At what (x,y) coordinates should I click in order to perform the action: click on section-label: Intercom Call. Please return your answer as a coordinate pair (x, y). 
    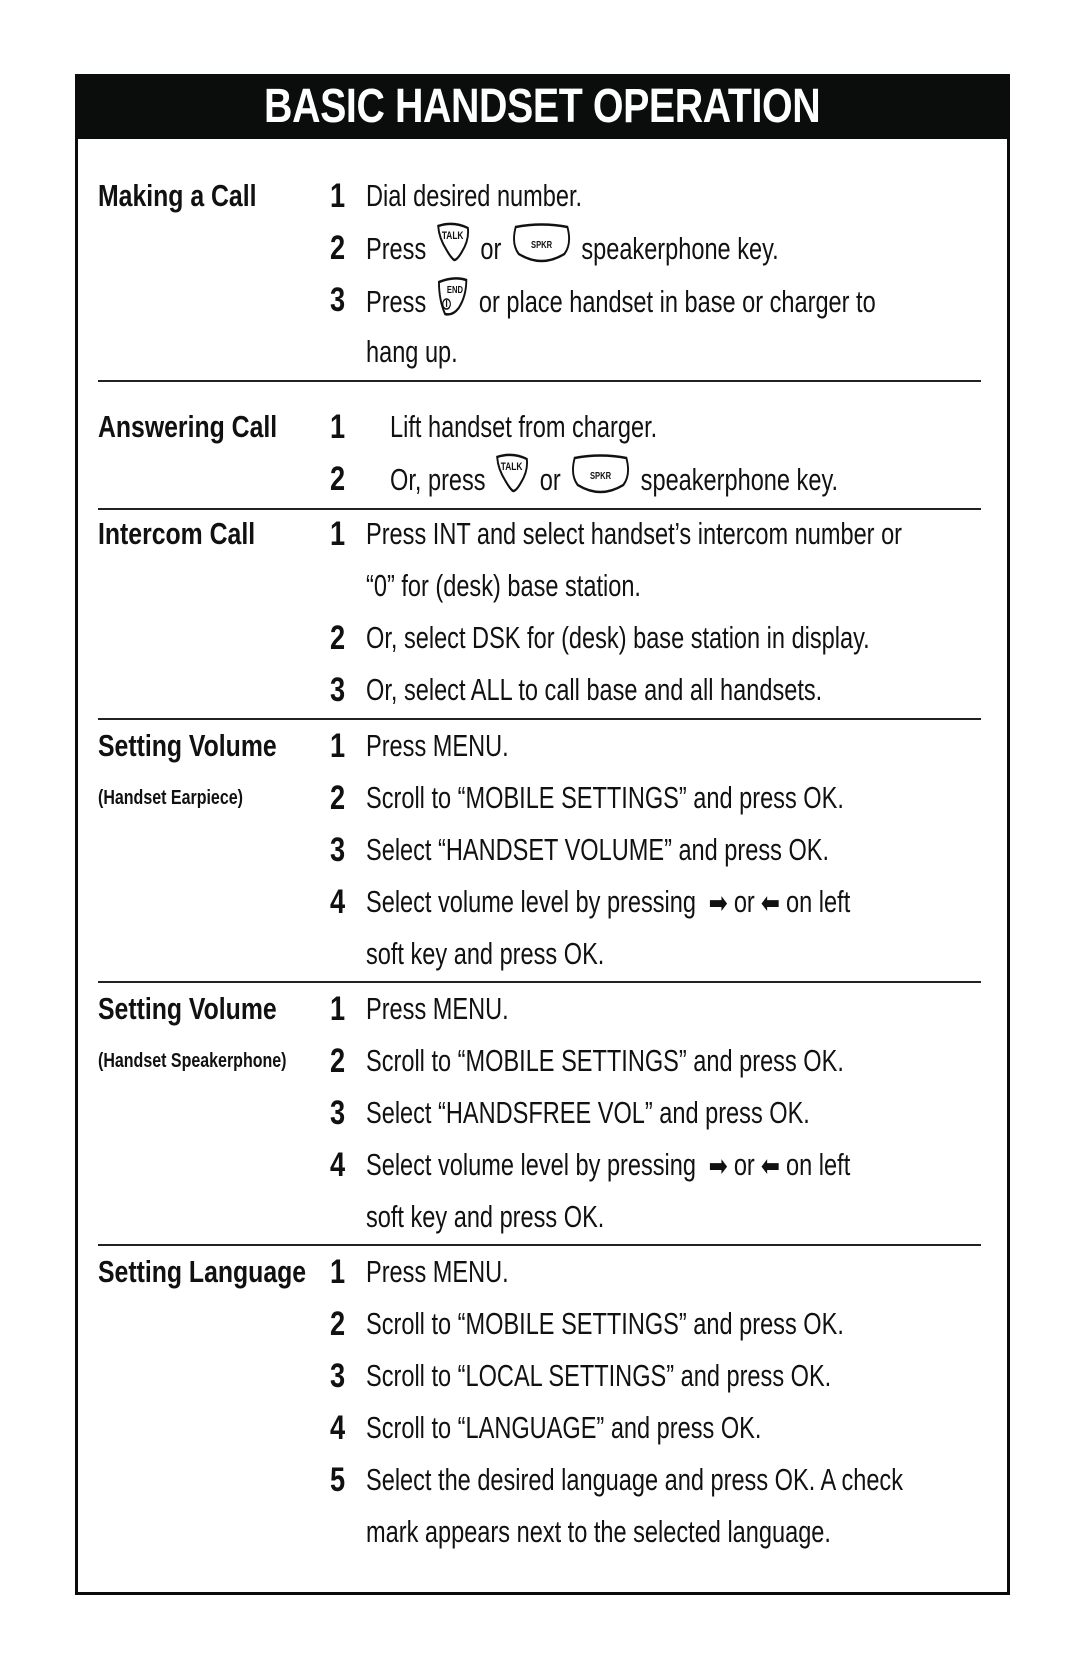
    Looking at the image, I should click on (177, 533).